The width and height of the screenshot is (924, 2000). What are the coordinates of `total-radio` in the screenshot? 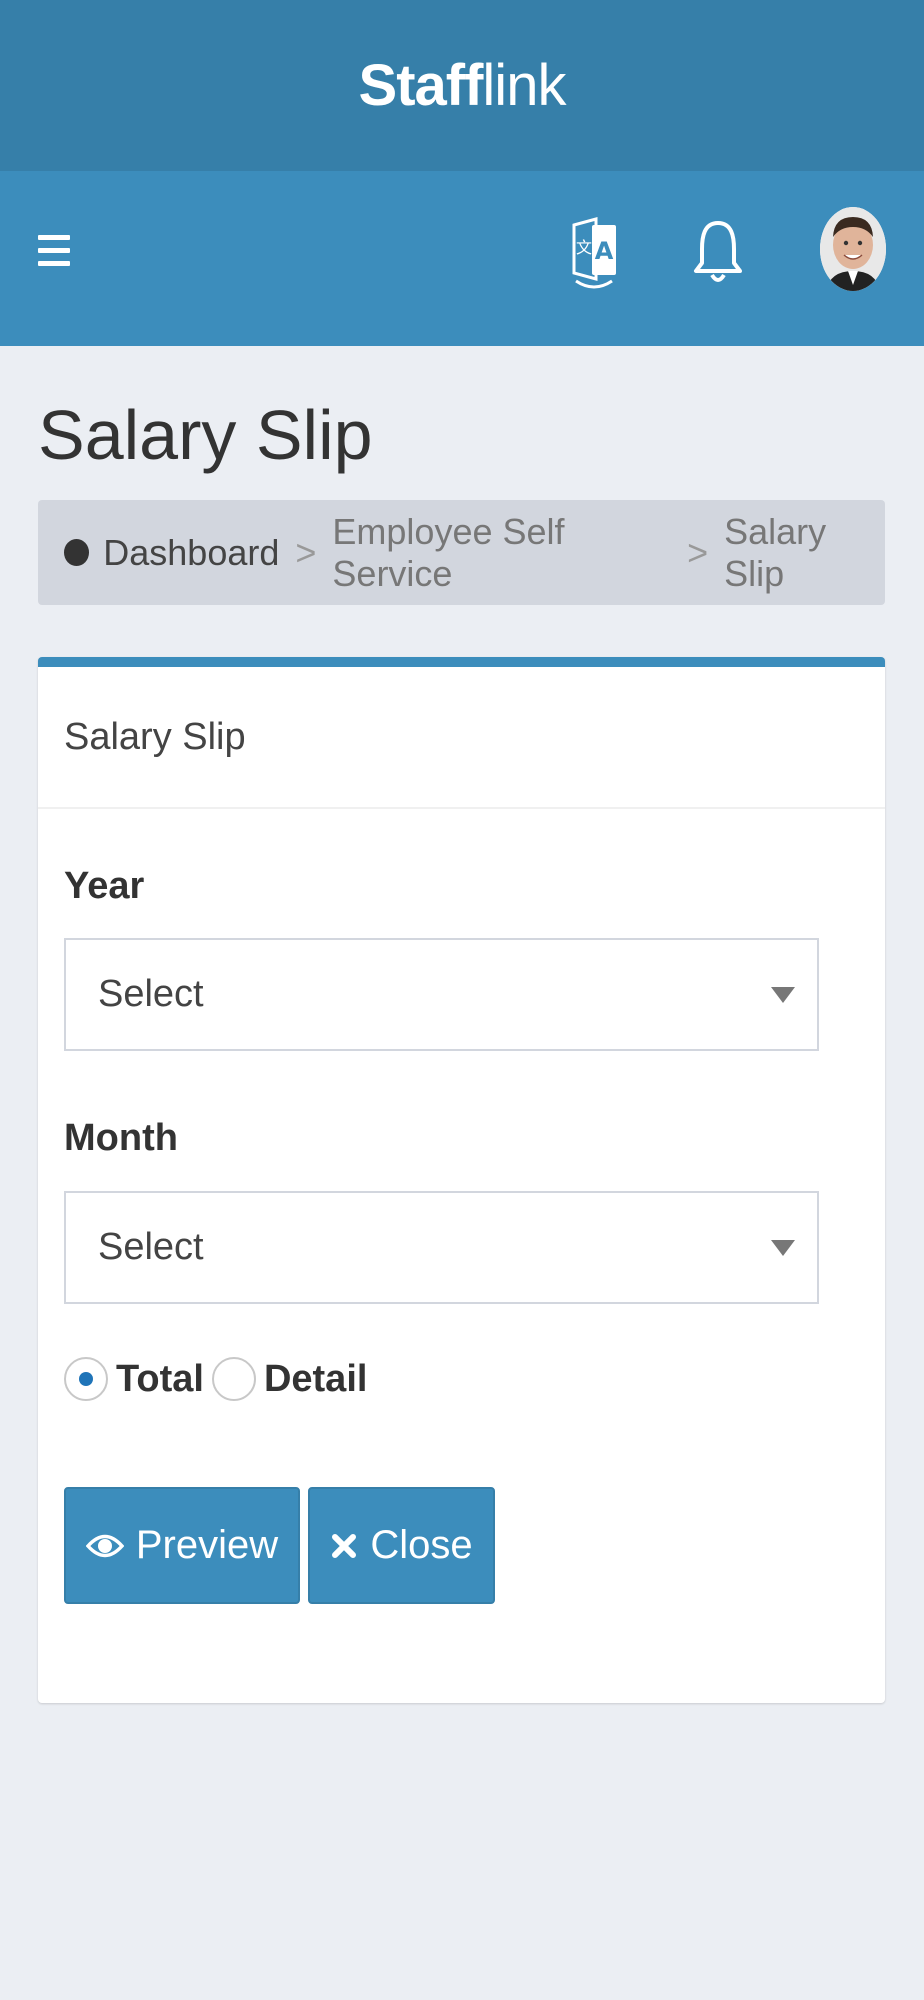 It's located at (86, 1379).